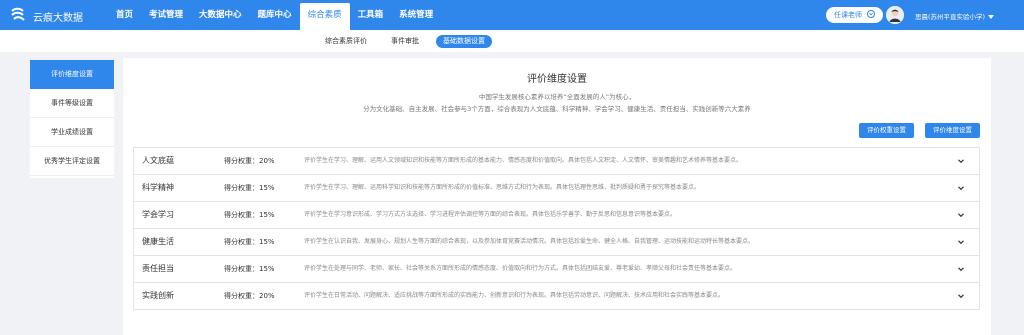 Image resolution: width=1024 pixels, height=335 pixels. Describe the element at coordinates (58, 18) in the screenshot. I see `brand-name: 云痕大数据` at that location.